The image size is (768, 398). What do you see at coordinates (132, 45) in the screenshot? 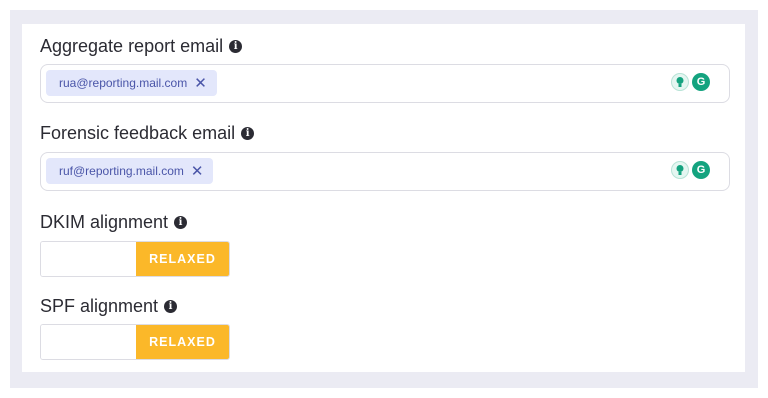
I see `aggregate-report-email-label: Aggregate report email` at bounding box center [132, 45].